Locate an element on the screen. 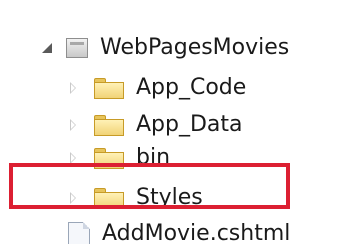 The height and width of the screenshot is (244, 341). tree-node-app-data: App_Data is located at coordinates (142, 125).